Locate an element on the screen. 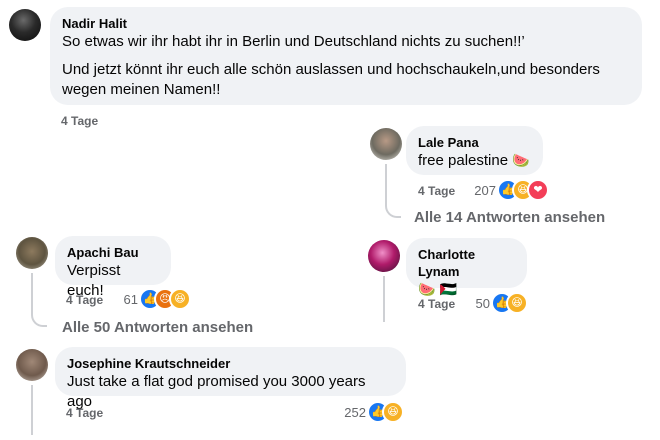  comment-bubble: Charlotte Lynam 🍉 🇵🇸 is located at coordinates (466, 268).